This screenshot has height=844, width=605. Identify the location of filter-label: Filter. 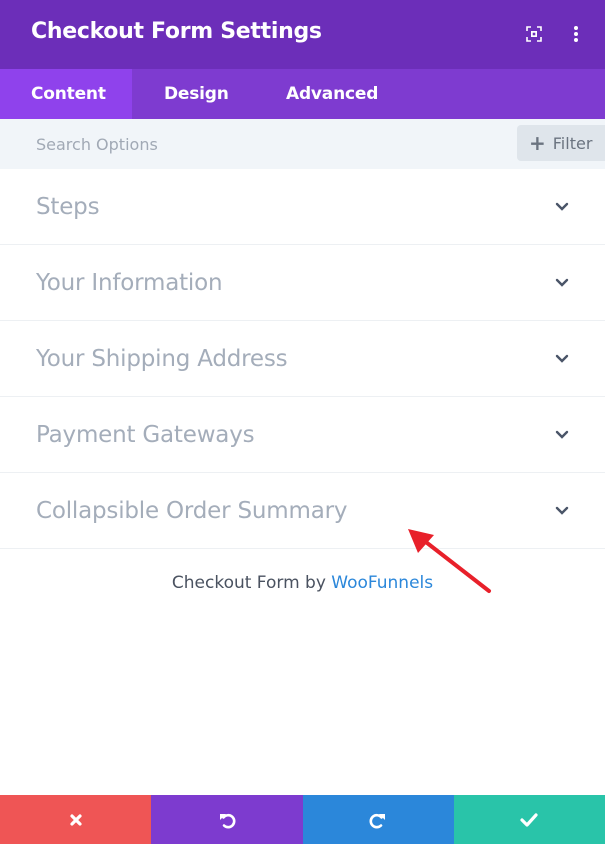
(572, 143).